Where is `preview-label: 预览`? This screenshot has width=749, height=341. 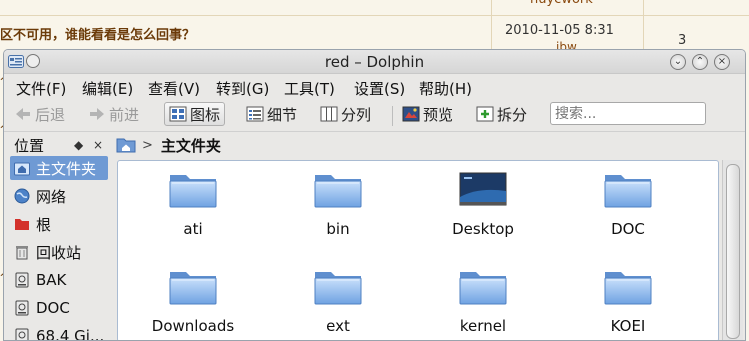 preview-label: 预览 is located at coordinates (438, 114).